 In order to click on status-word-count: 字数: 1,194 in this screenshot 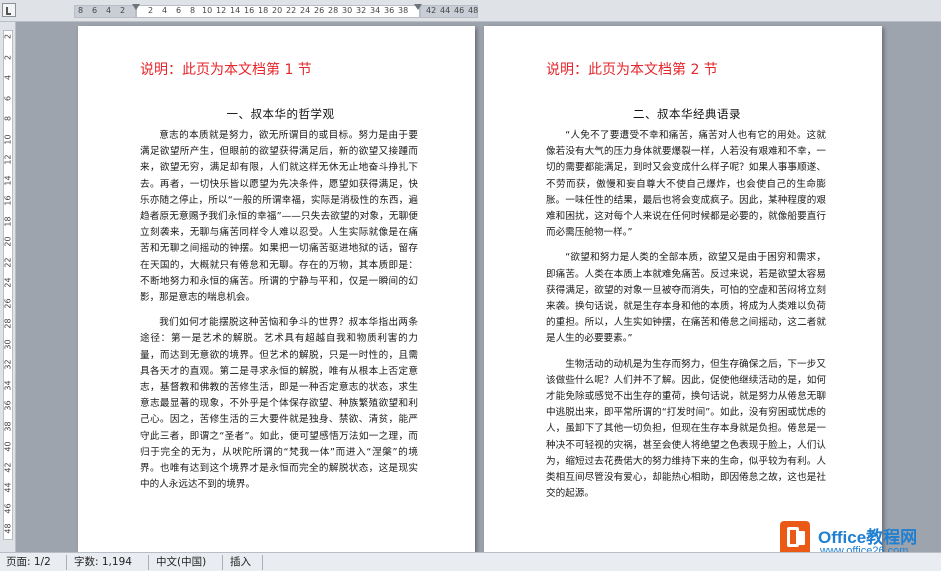, I will do `click(103, 562)`.